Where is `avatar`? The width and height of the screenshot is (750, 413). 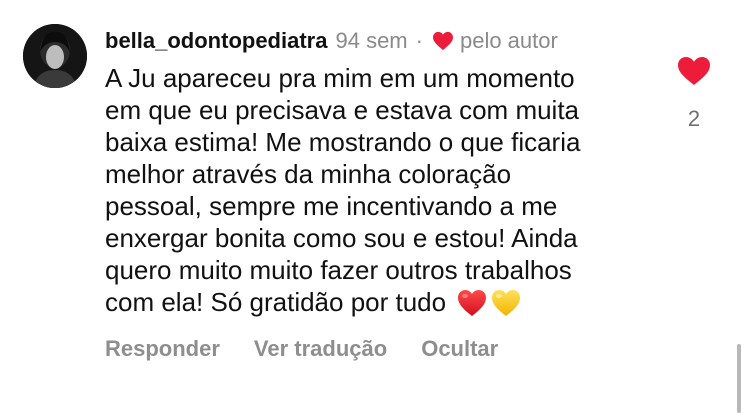 avatar is located at coordinates (55, 56).